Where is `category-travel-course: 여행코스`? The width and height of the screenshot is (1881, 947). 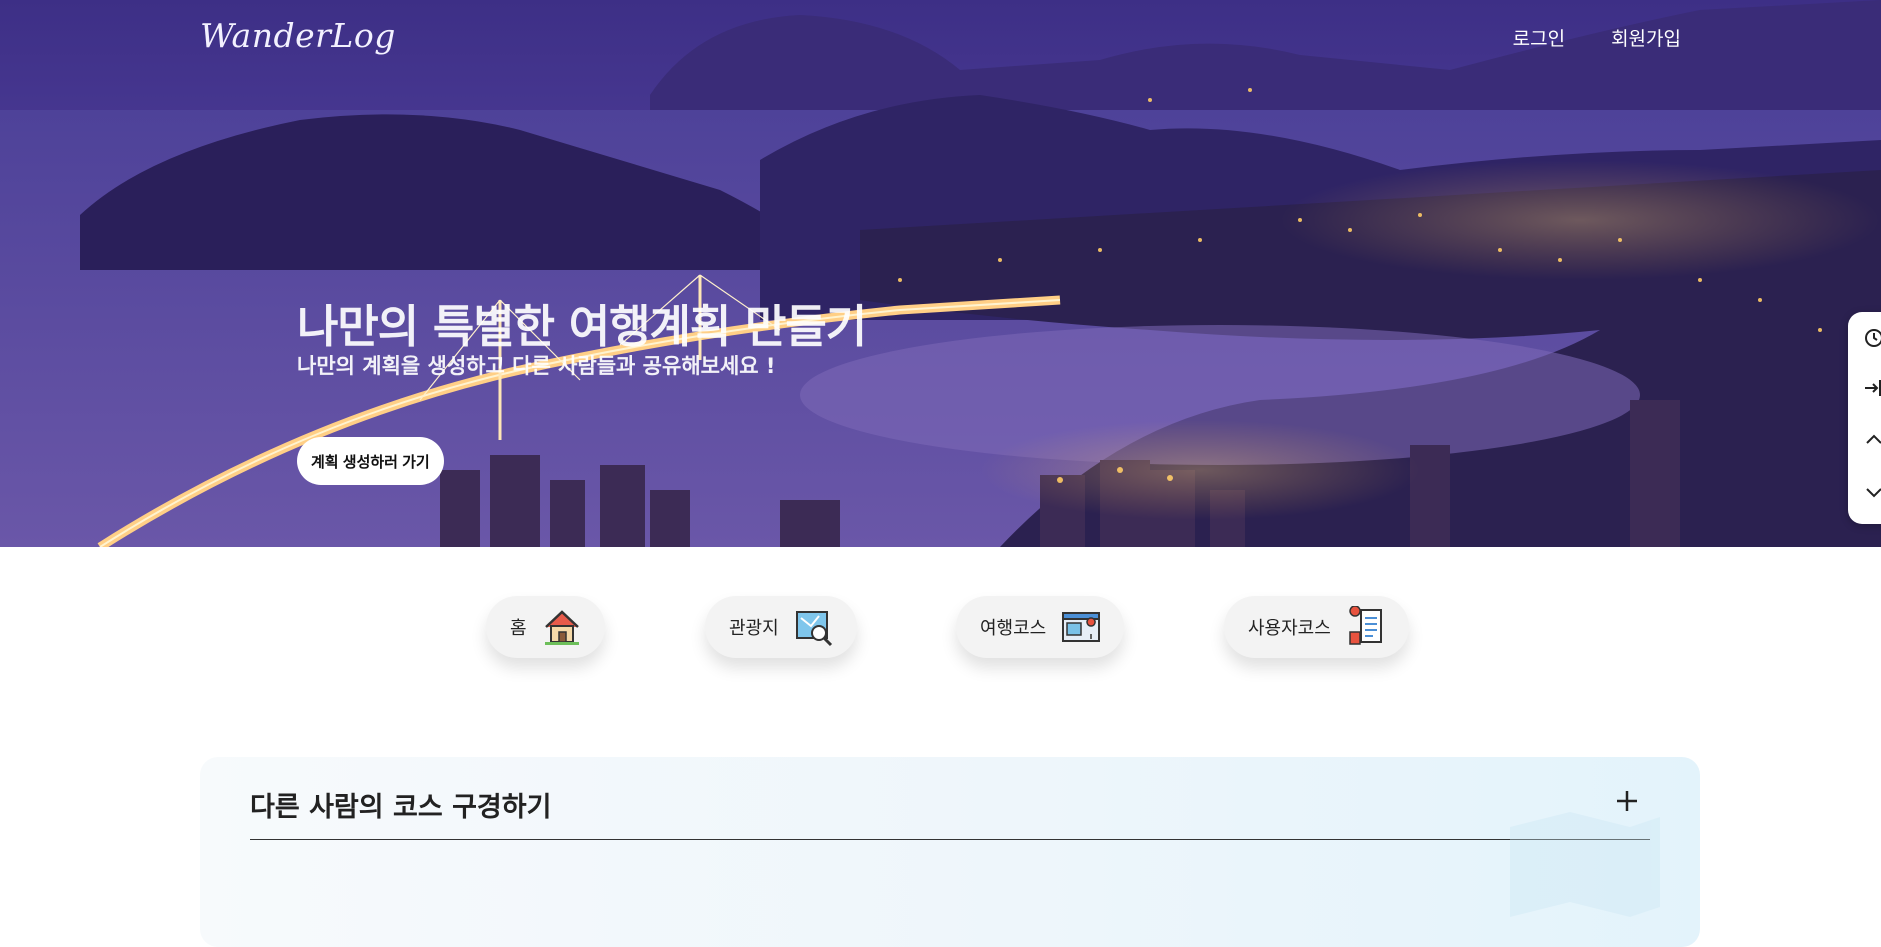 category-travel-course: 여행코스 is located at coordinates (1040, 627).